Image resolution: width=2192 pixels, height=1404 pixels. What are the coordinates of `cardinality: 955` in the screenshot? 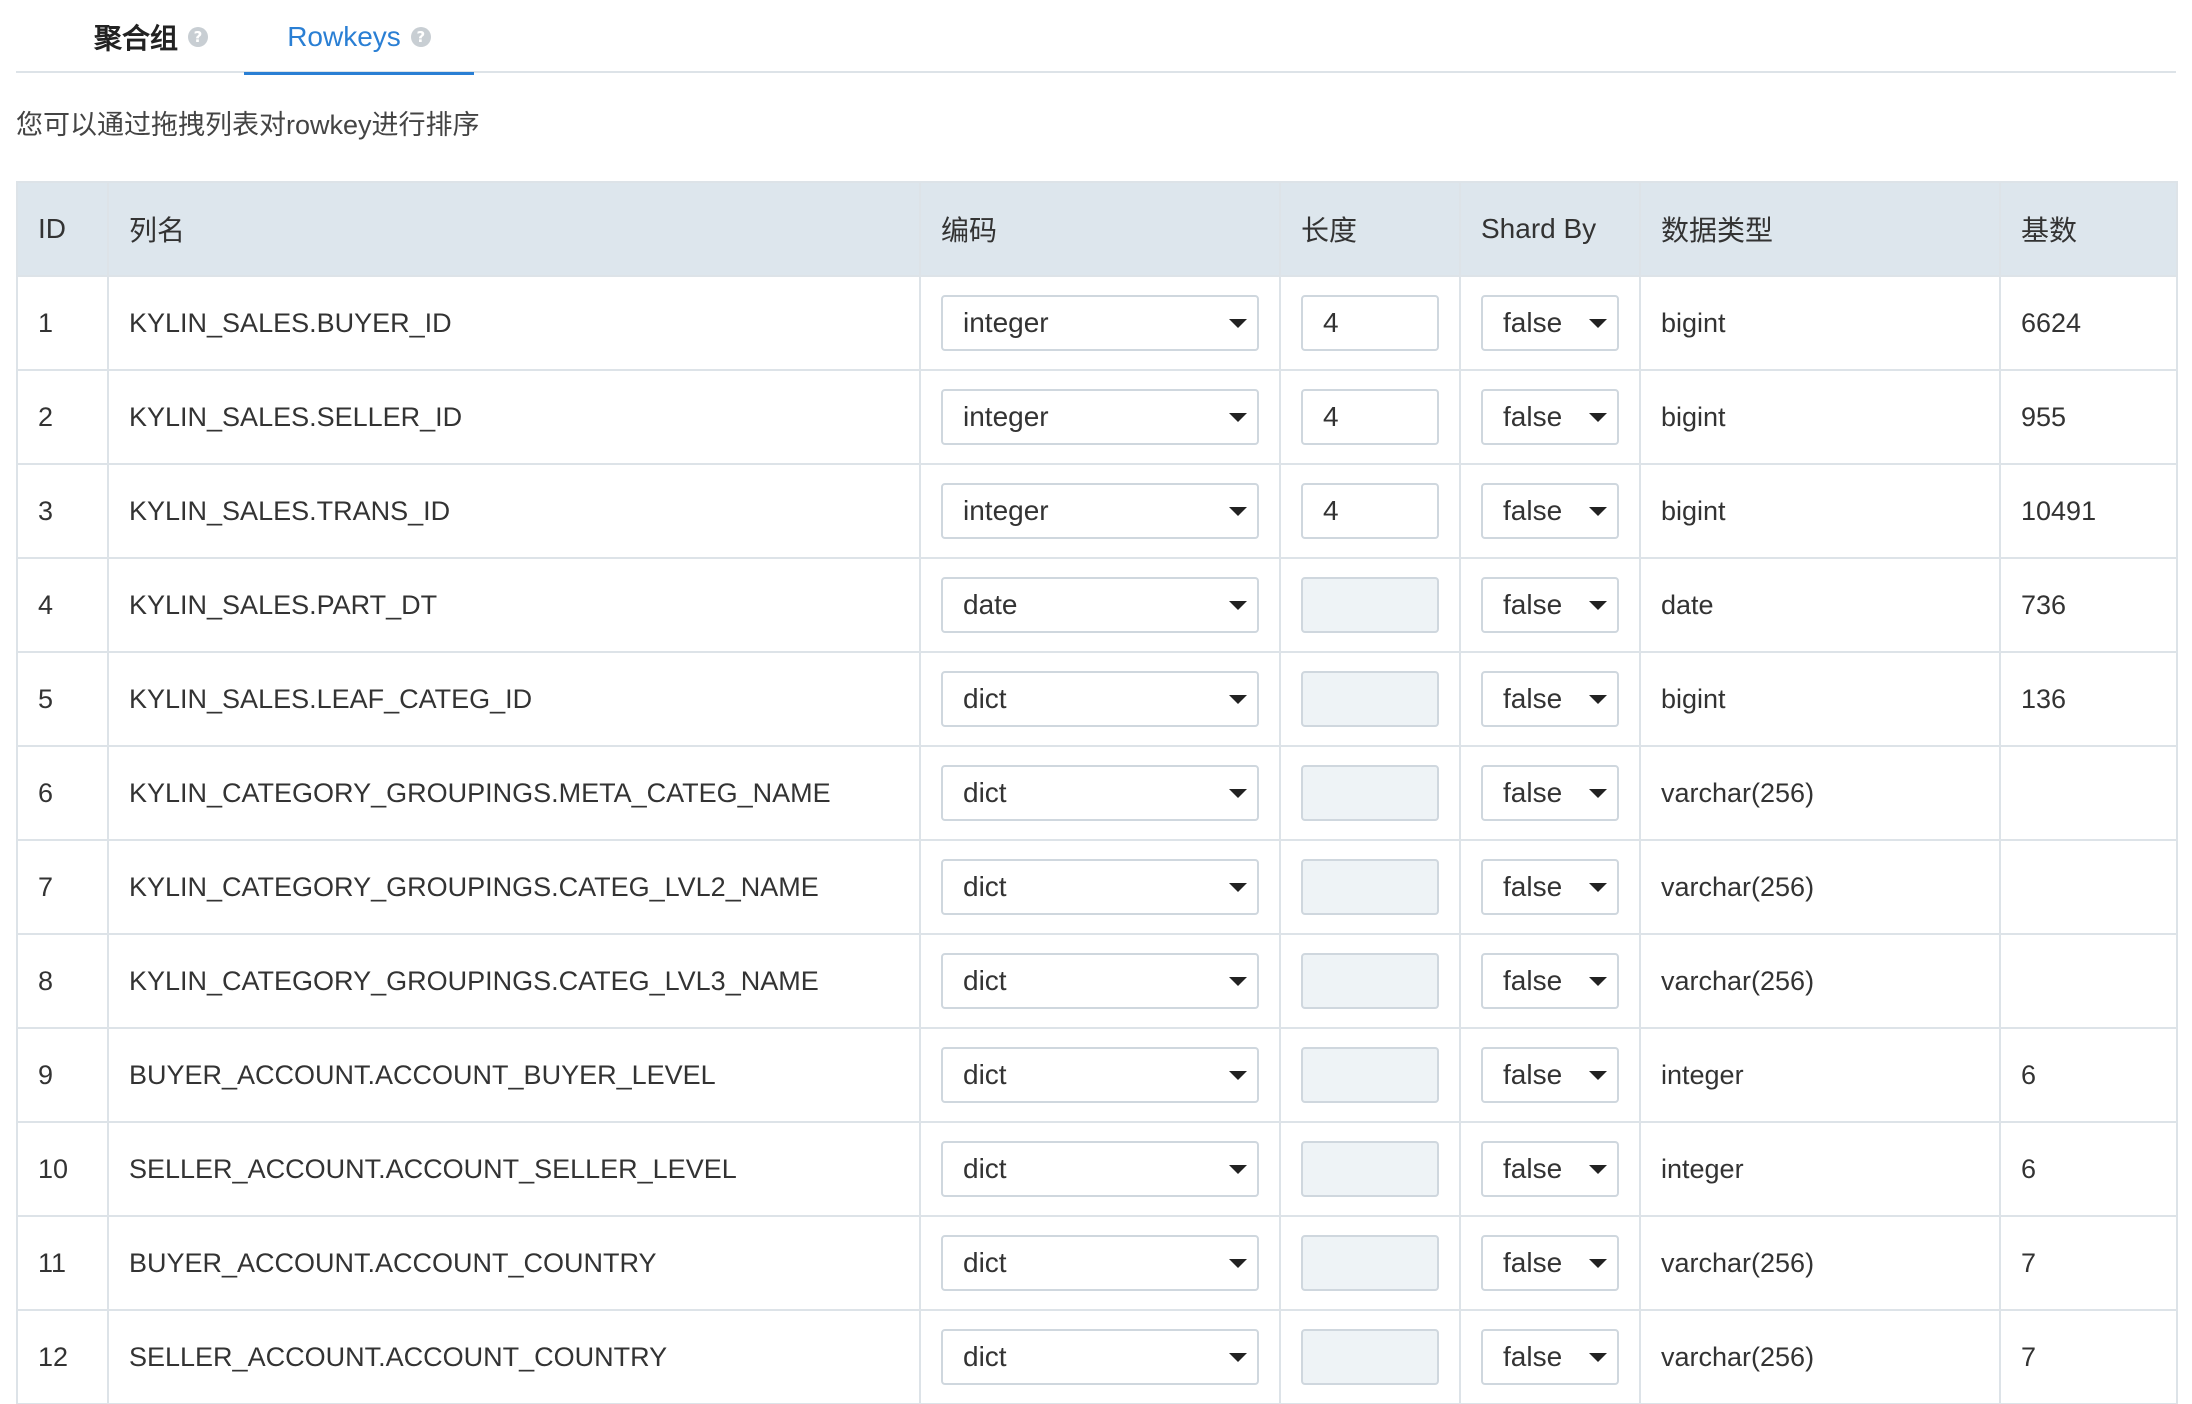 It's located at (2088, 417).